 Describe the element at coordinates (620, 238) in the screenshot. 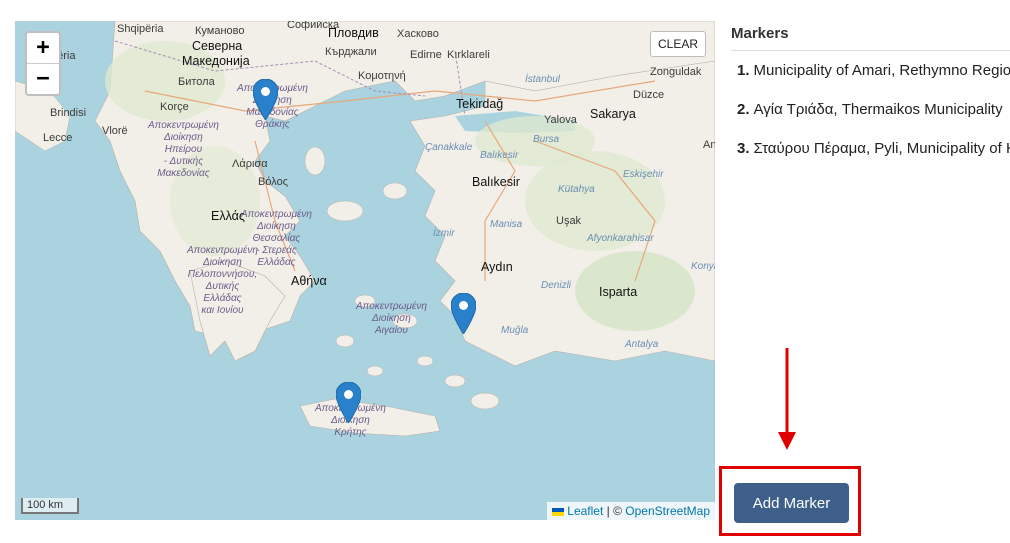

I see `map-label-afyon: Afyonkarahisar` at that location.